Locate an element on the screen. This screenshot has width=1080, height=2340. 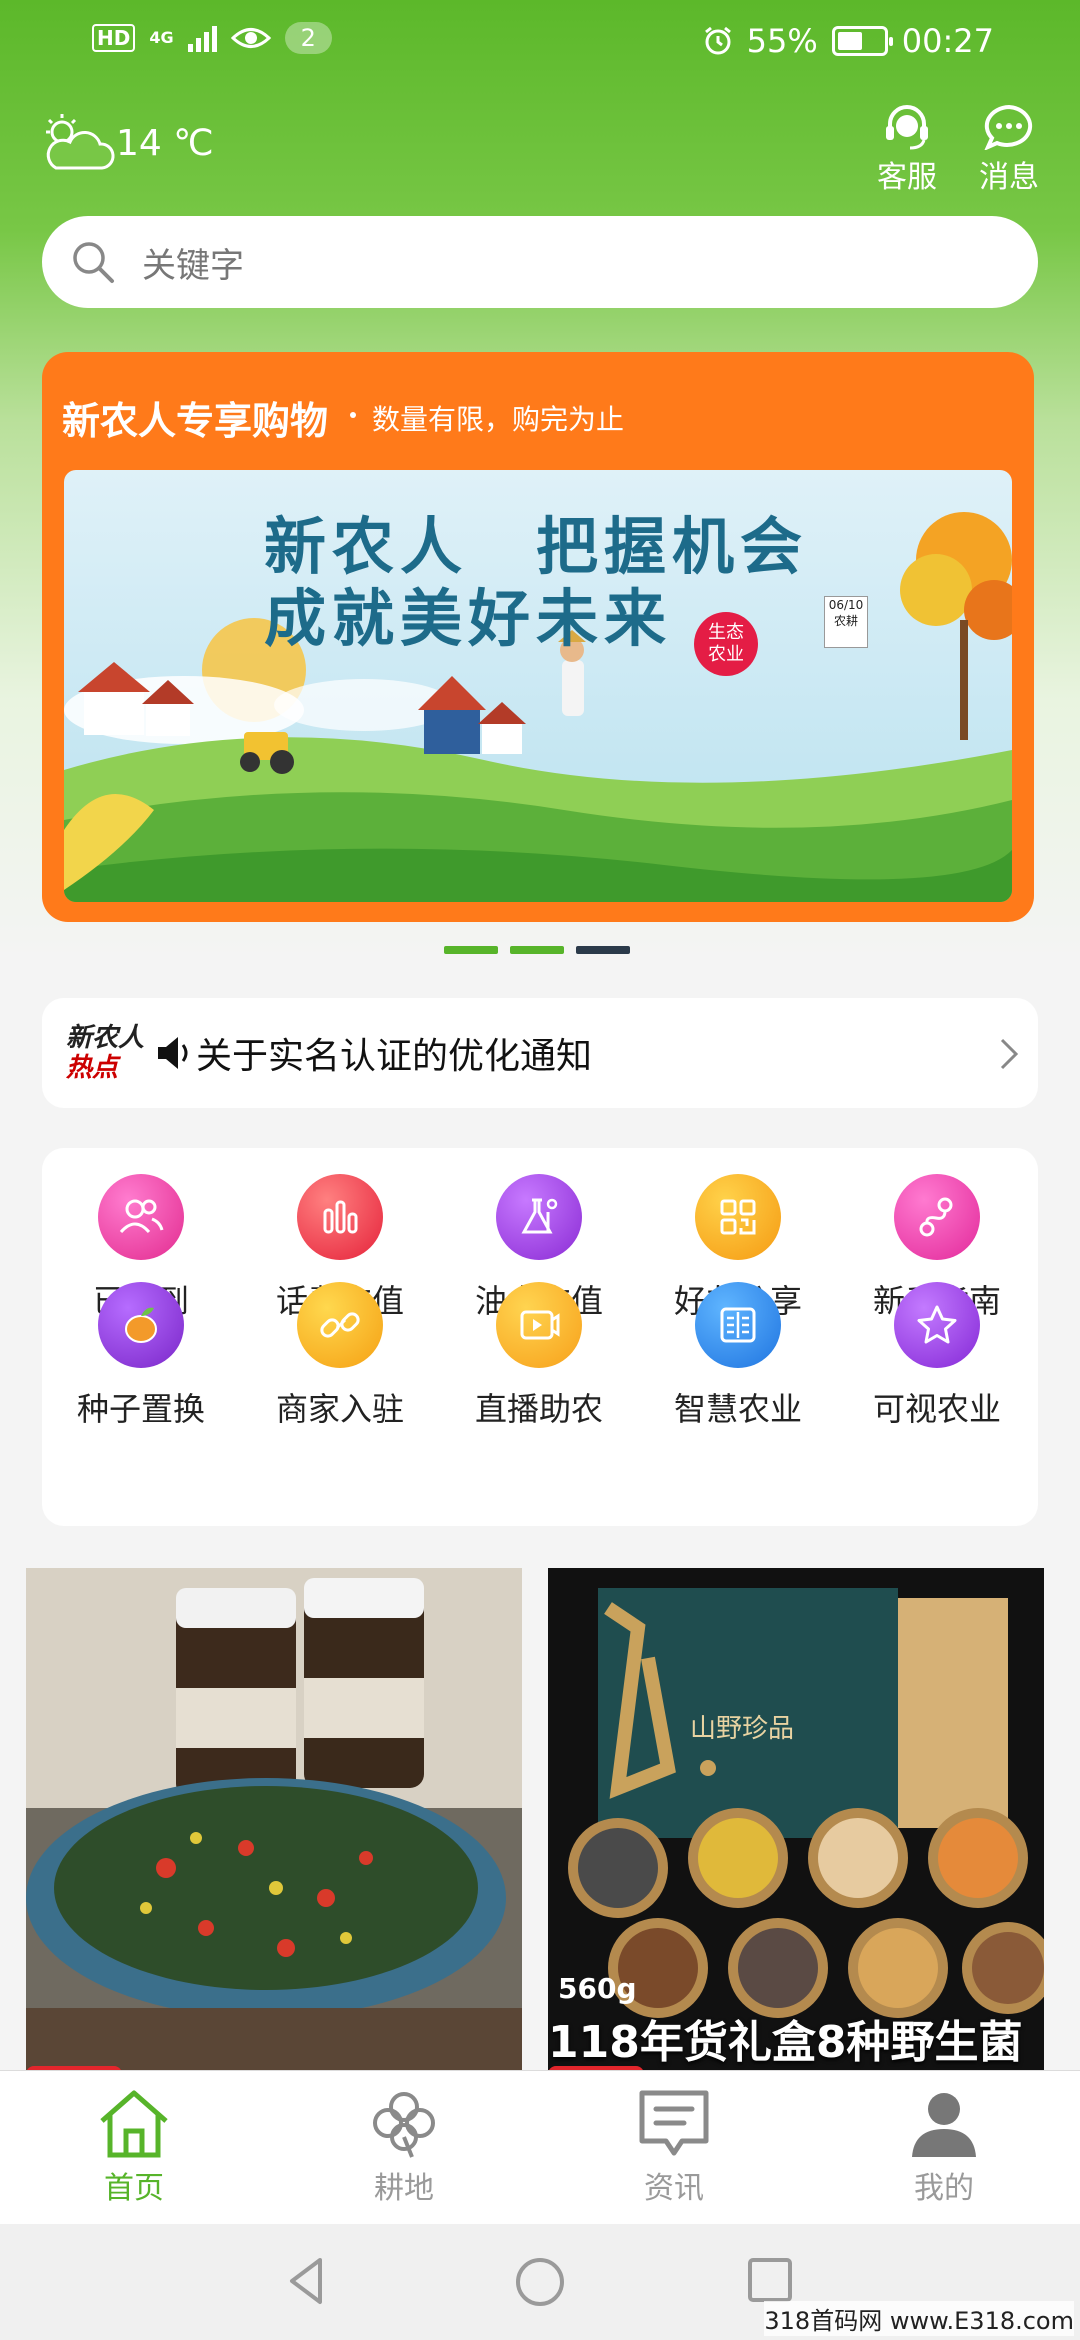
grid-item-merchant-join: 商家入驻 is located at coordinates (340, 1356).